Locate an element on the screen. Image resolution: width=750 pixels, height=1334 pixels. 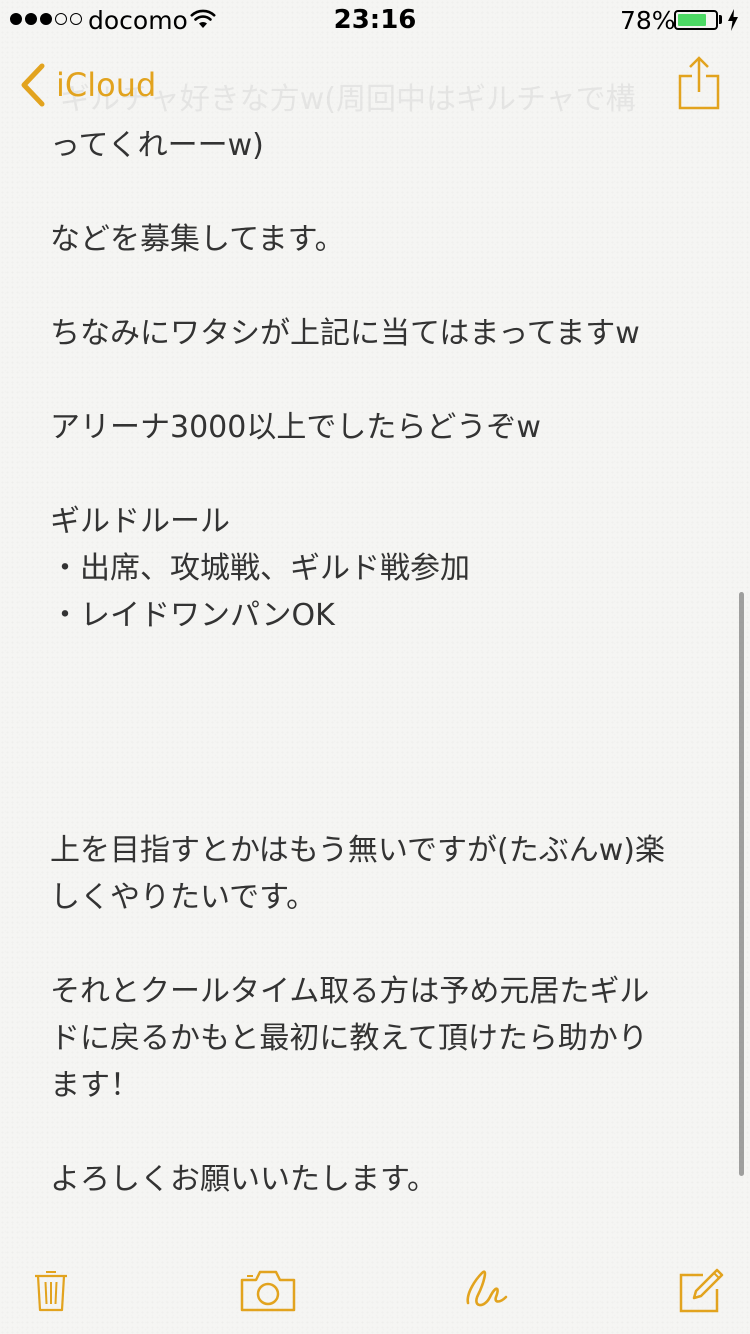
note-line: それとクールタイム取る方は予め元居たギル is located at coordinates (350, 991).